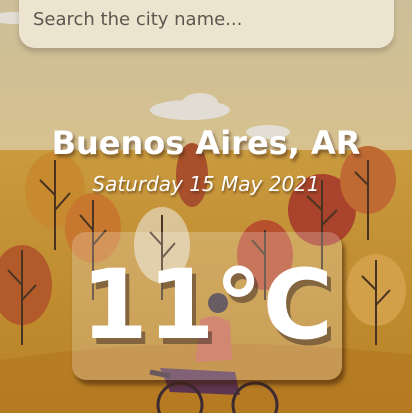 The height and width of the screenshot is (413, 412). I want to click on date-label: Saturday 15 May 2021, so click(206, 184).